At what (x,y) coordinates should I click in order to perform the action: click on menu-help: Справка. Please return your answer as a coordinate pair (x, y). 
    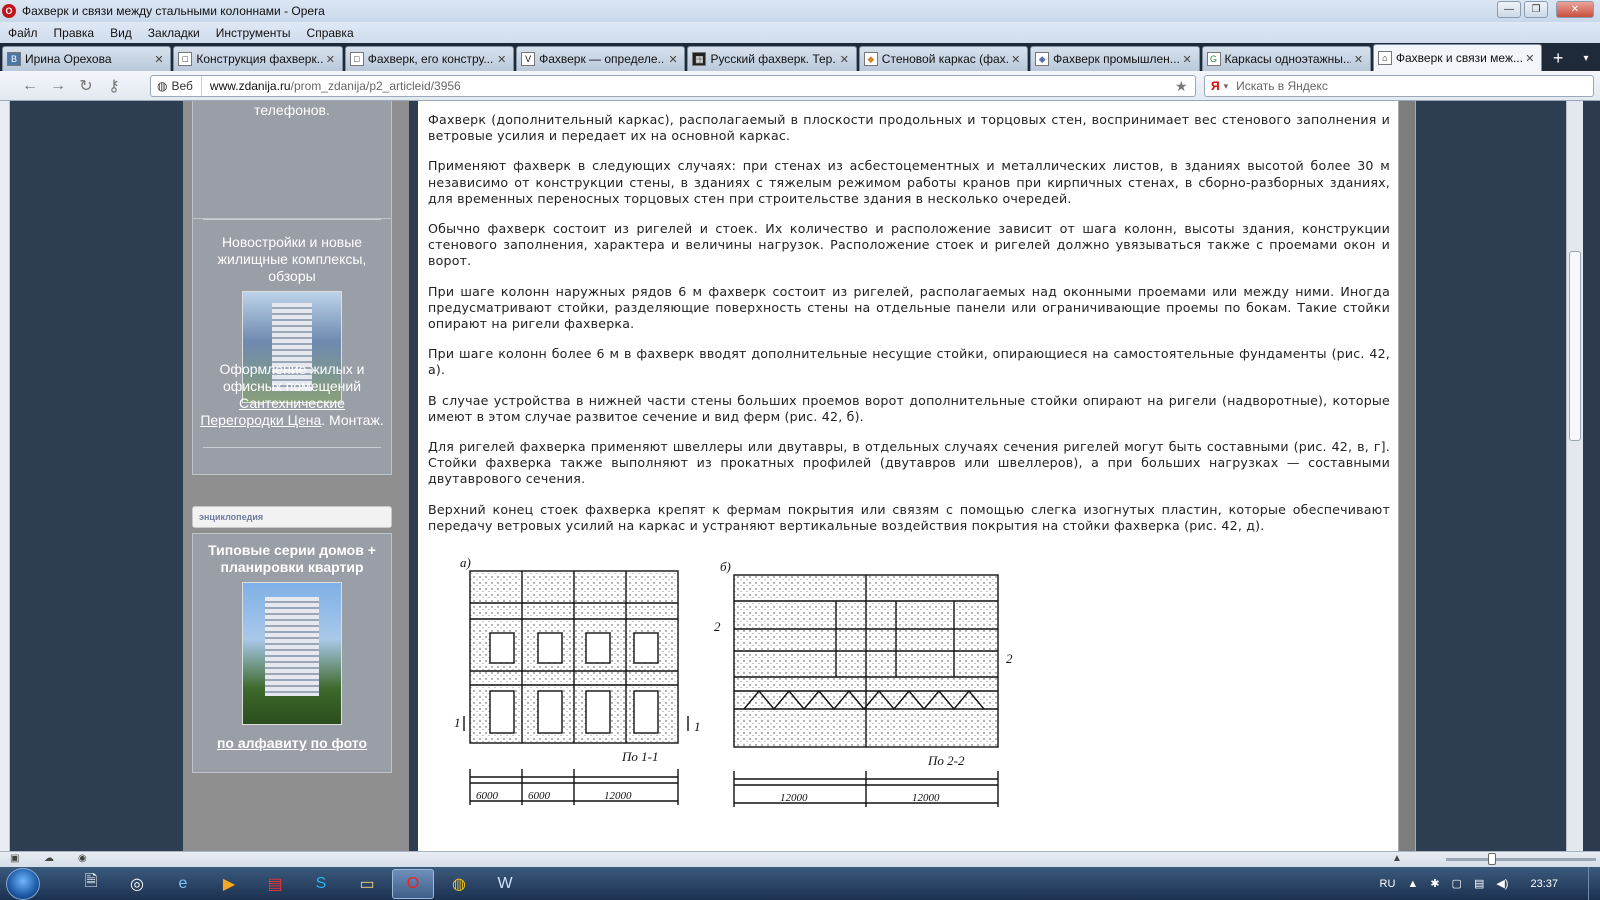
    Looking at the image, I should click on (330, 33).